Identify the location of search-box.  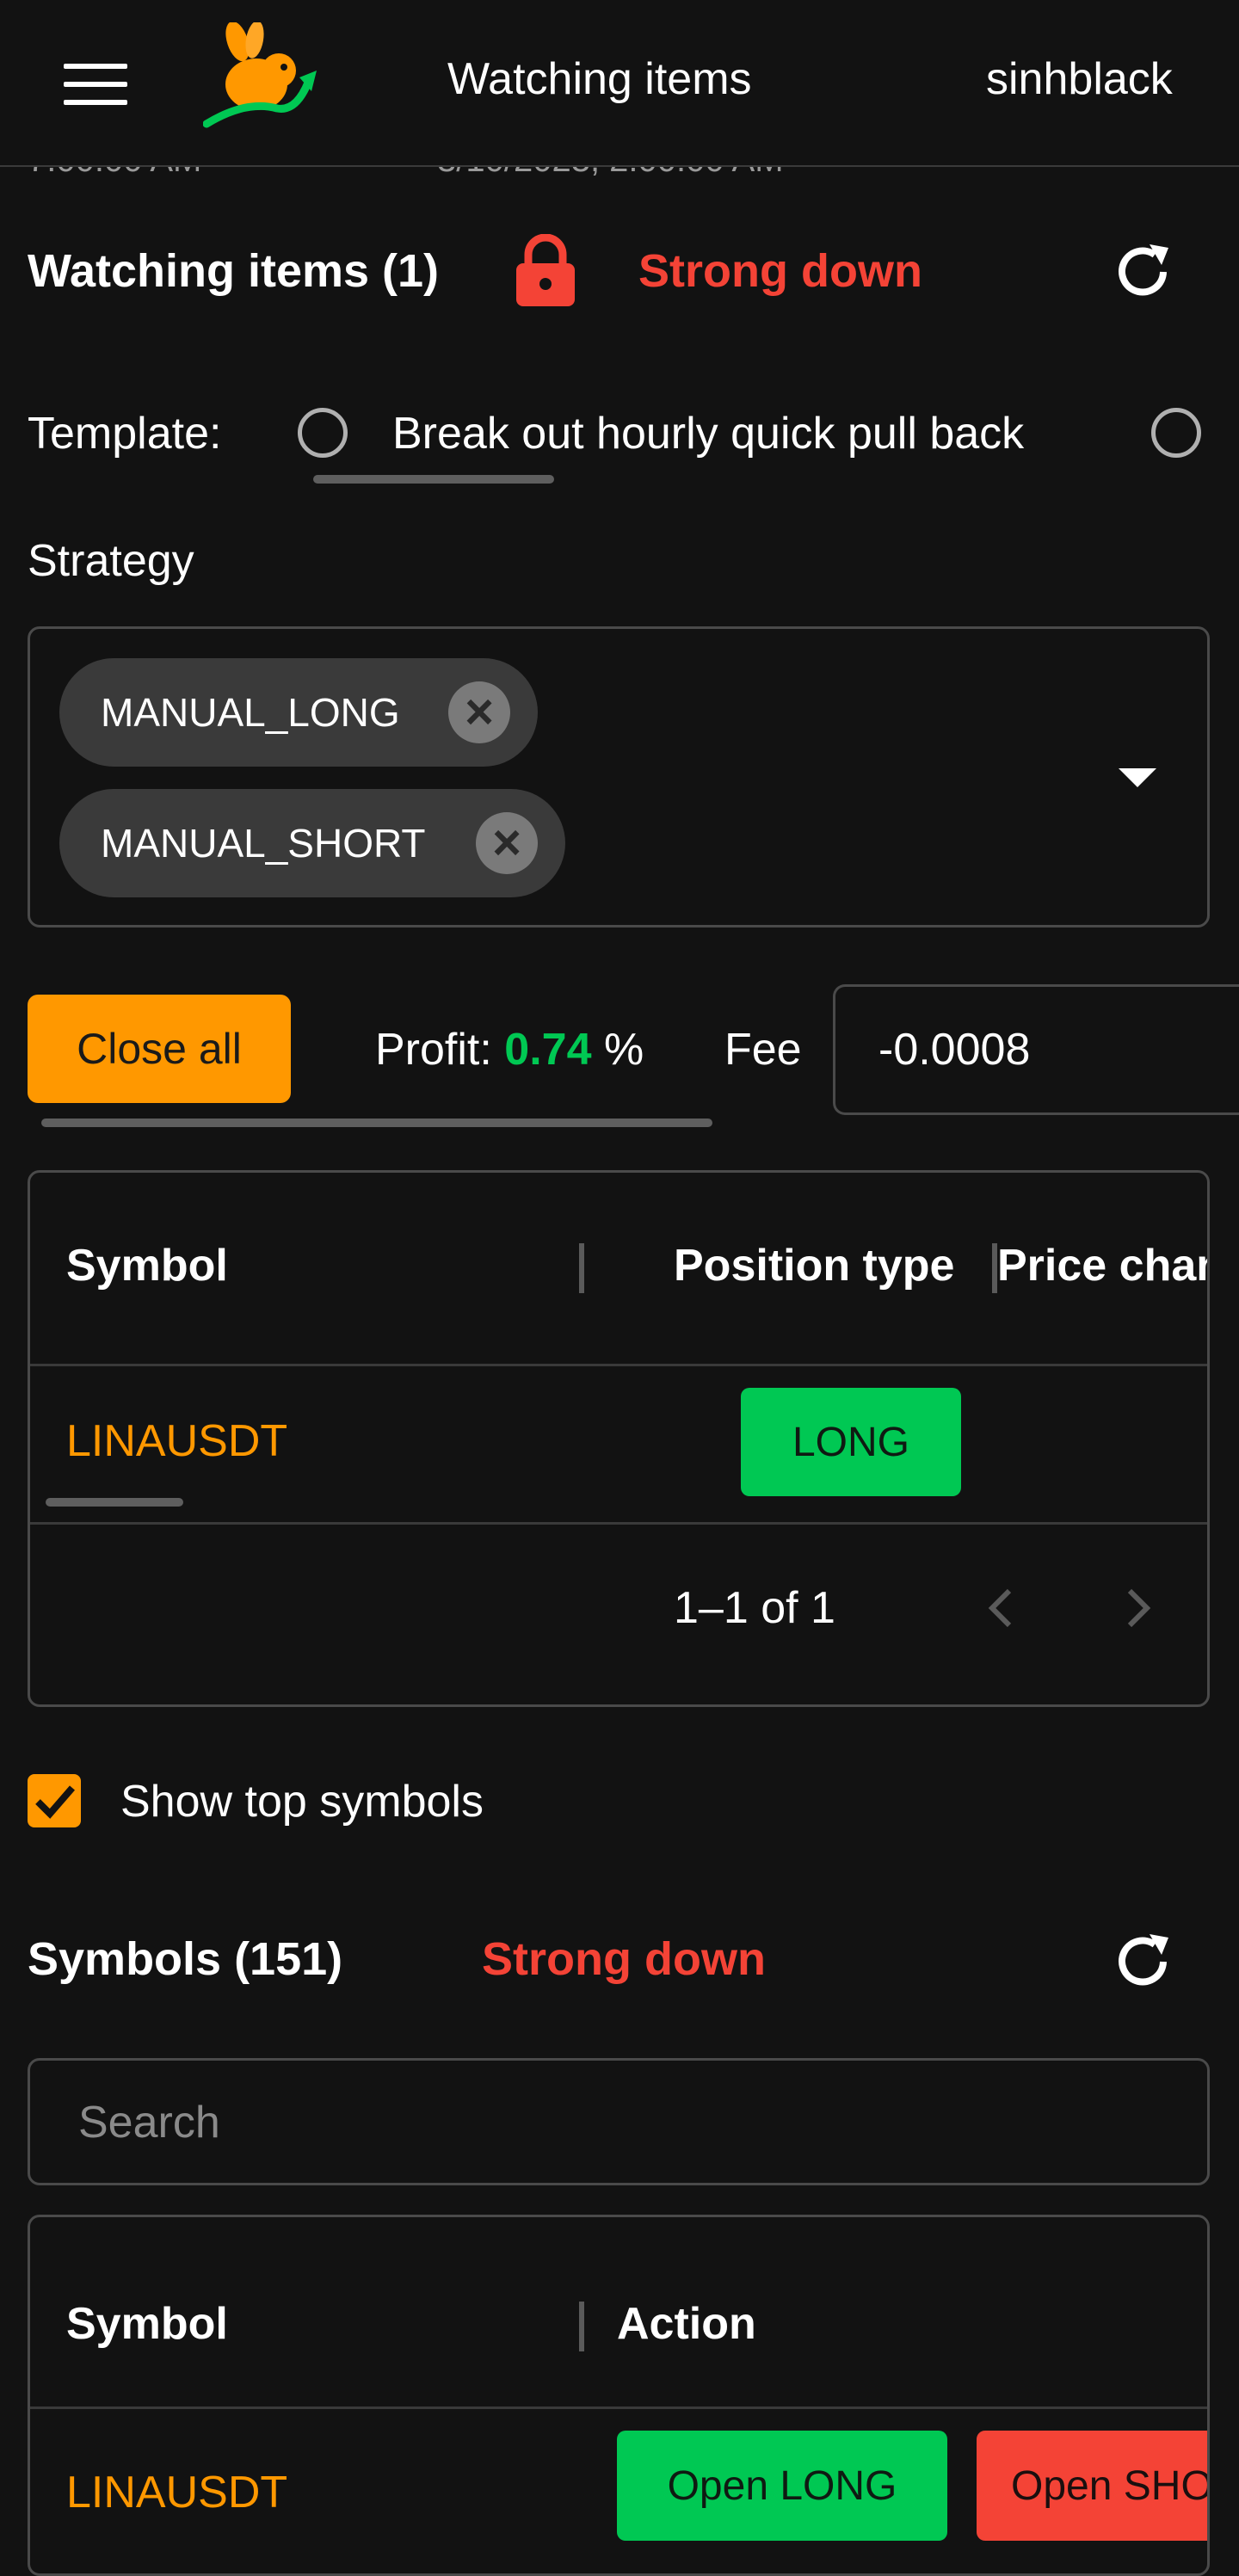
(619, 2121).